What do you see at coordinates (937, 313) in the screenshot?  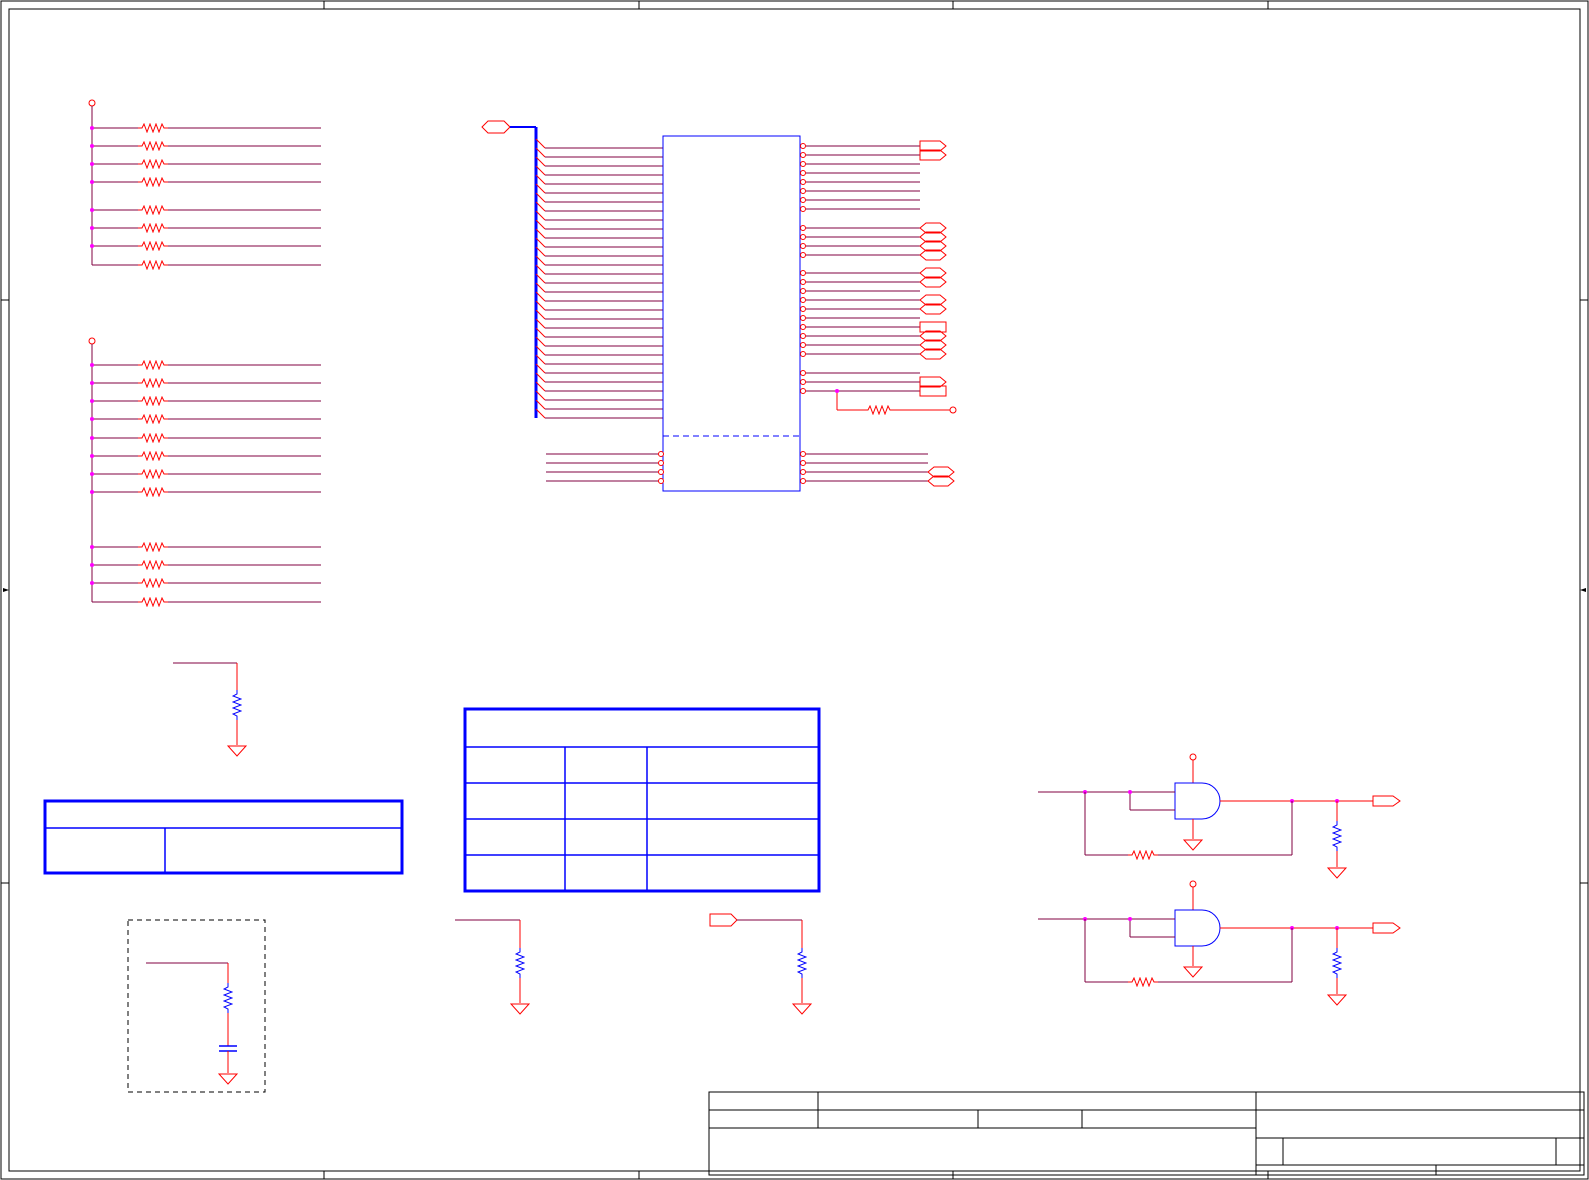 I see `ic-output-ports` at bounding box center [937, 313].